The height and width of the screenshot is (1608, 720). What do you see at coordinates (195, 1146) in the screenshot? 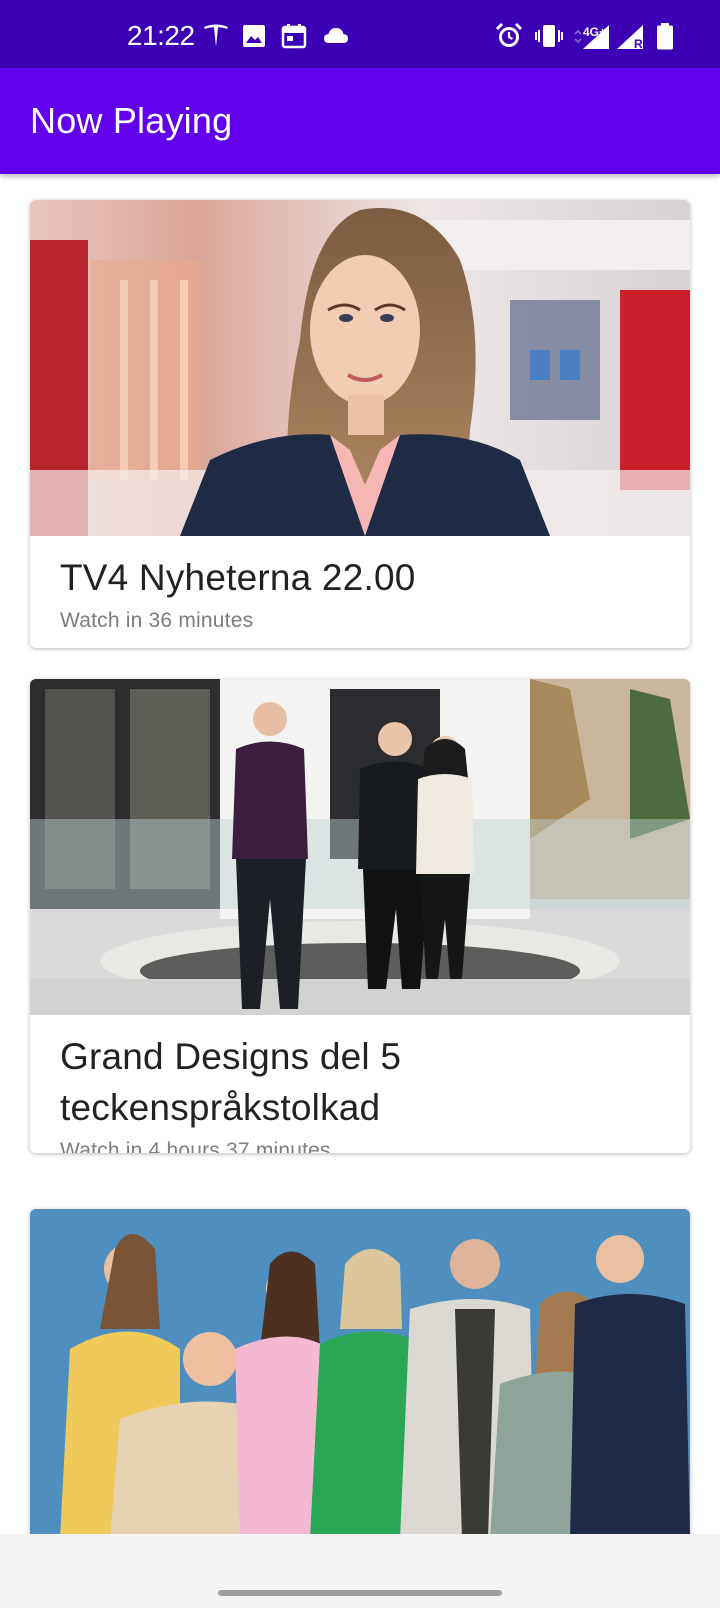
I see `program-start-time: Watch in 4 hours 37 minutes` at bounding box center [195, 1146].